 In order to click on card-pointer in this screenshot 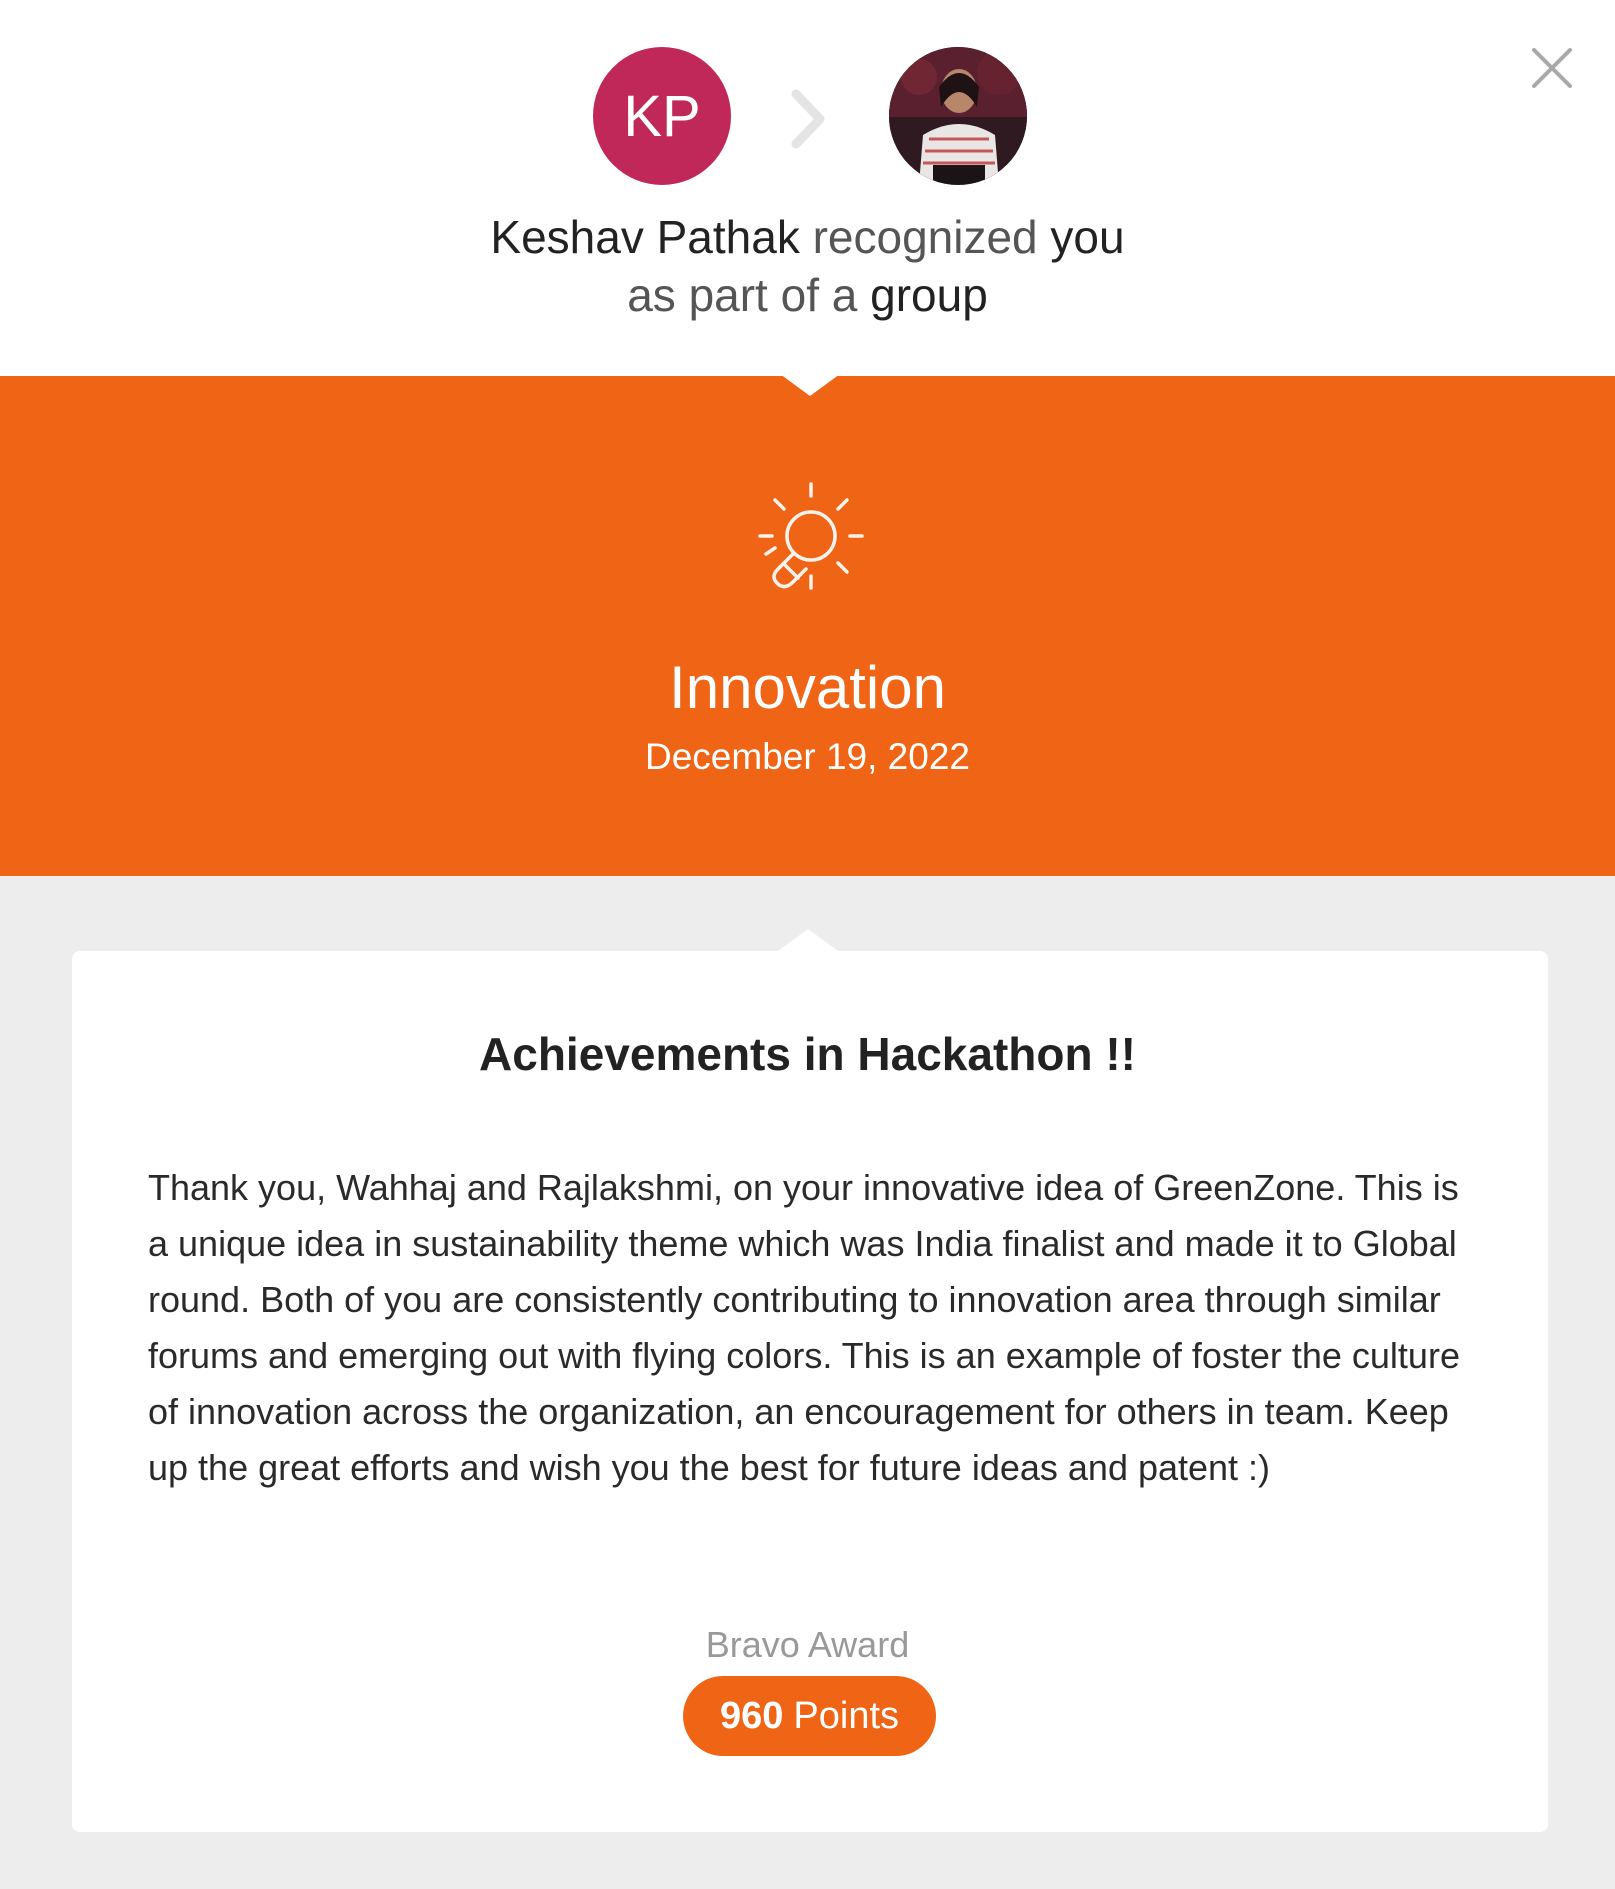, I will do `click(808, 940)`.